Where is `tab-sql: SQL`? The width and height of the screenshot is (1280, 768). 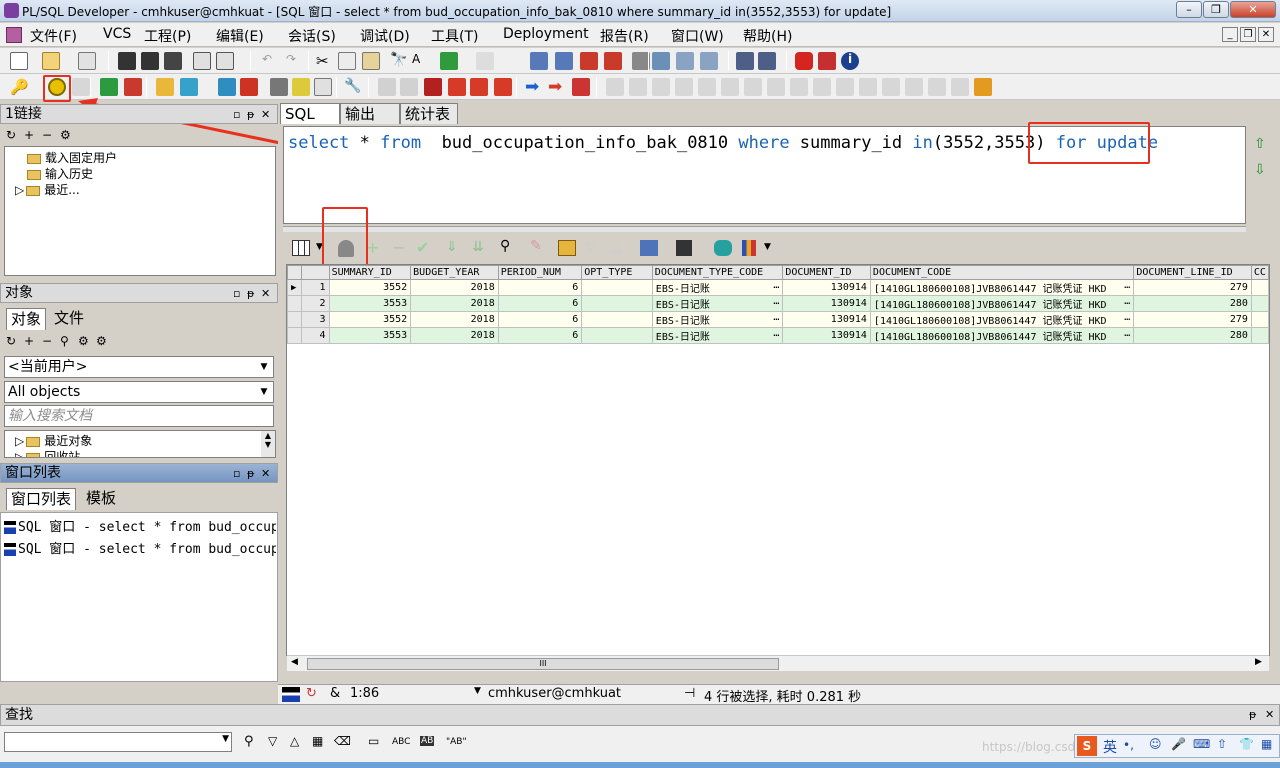
tab-sql: SQL is located at coordinates (310, 114).